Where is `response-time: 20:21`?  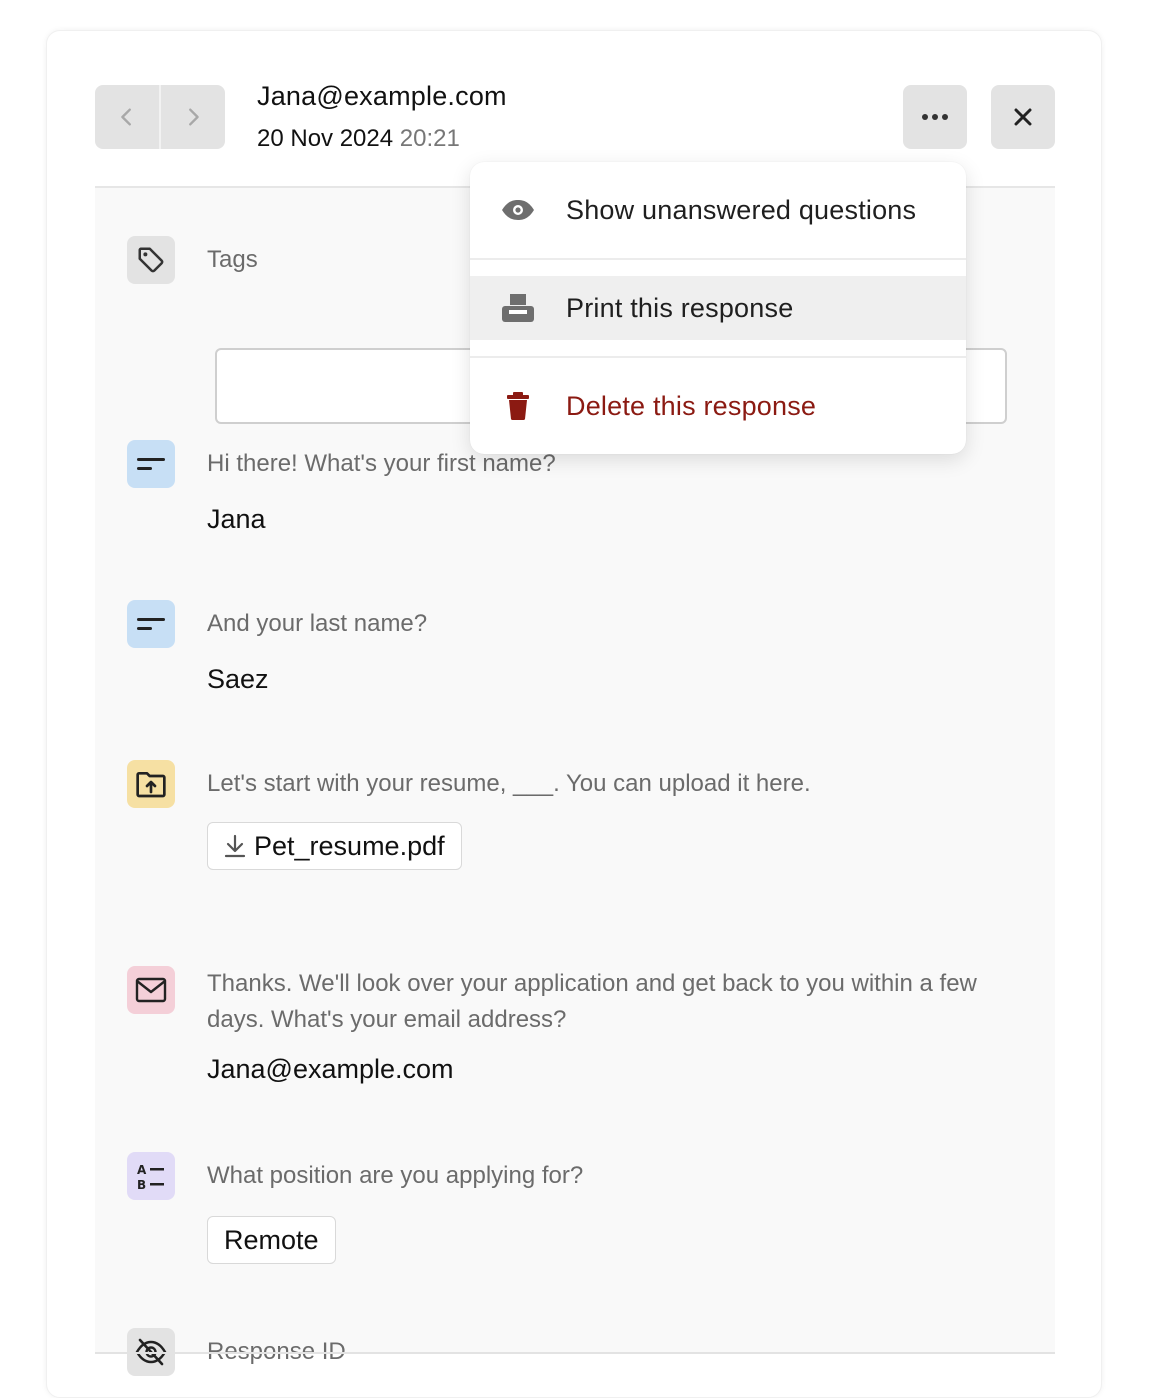 response-time: 20:21 is located at coordinates (429, 138).